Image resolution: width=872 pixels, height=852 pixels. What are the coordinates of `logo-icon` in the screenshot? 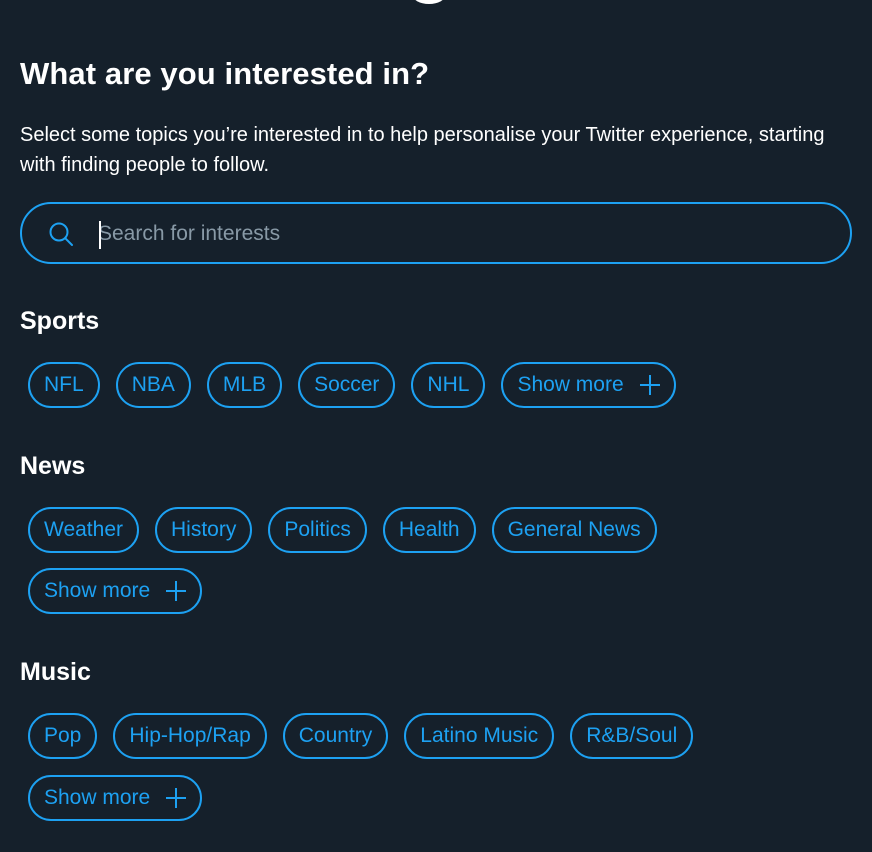 It's located at (429, 2).